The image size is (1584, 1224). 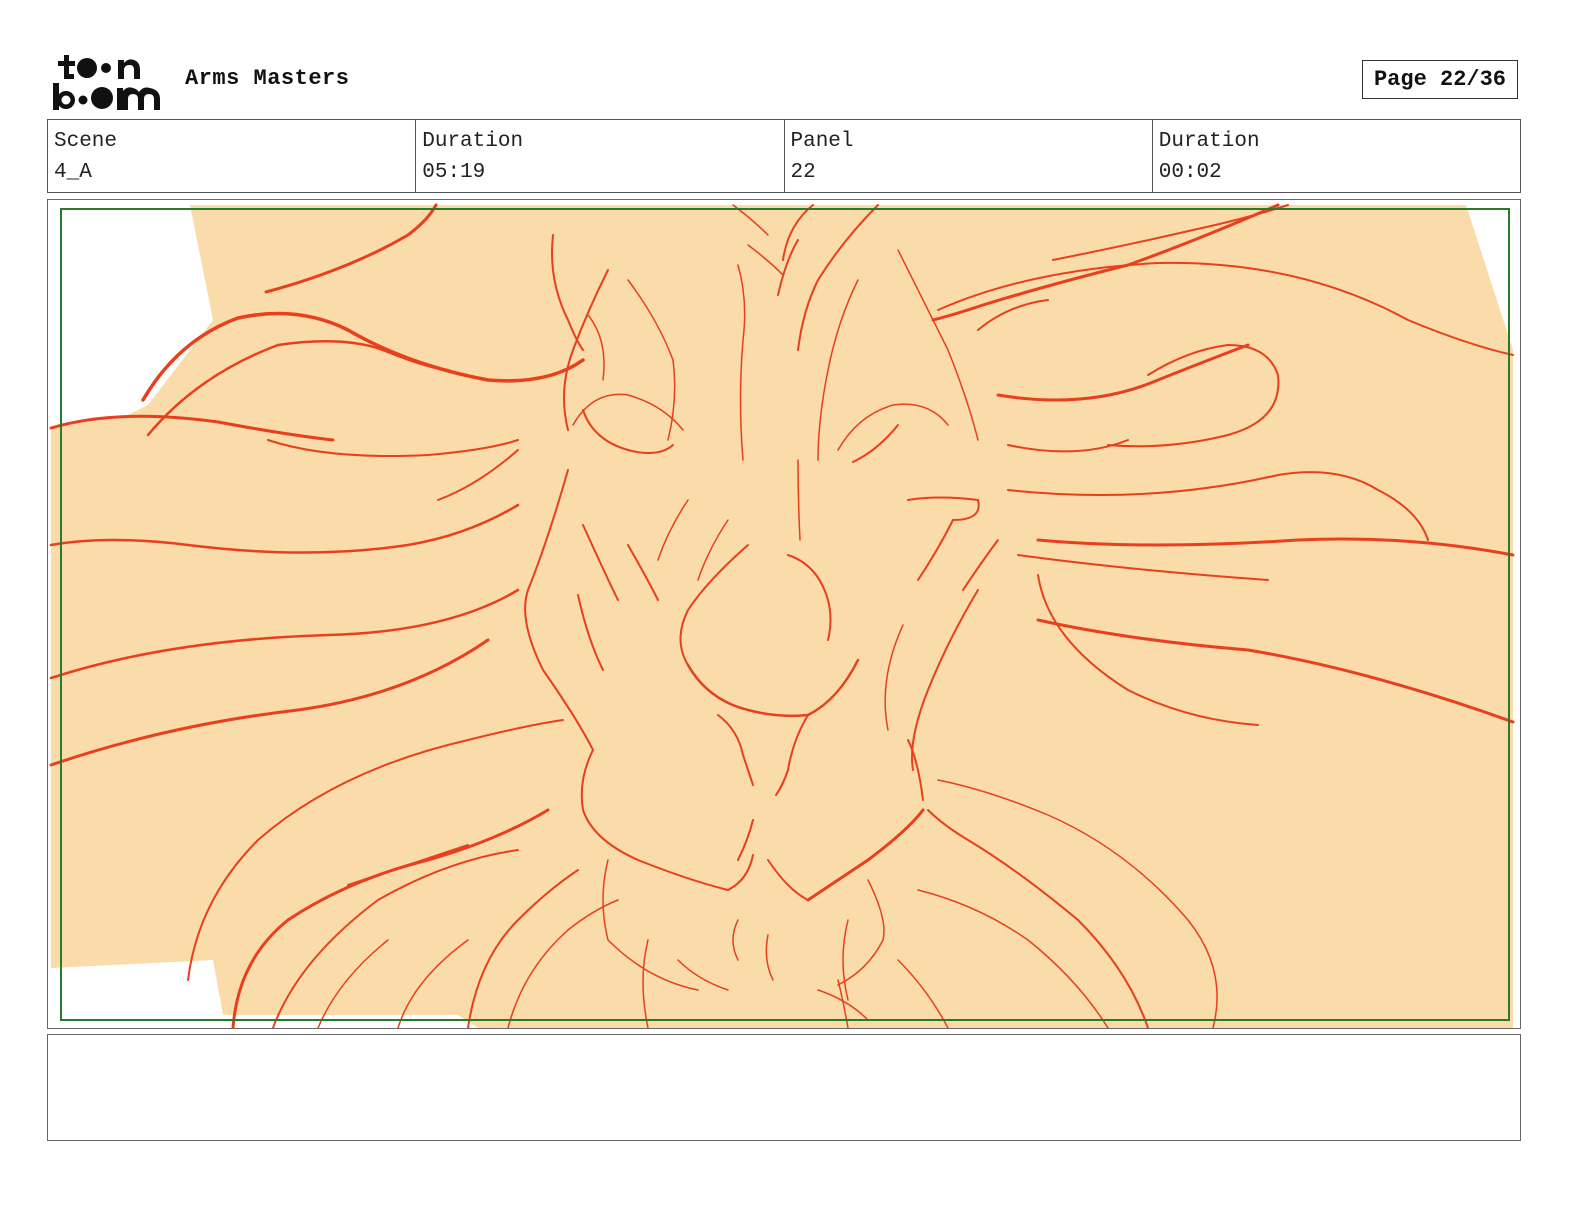 I want to click on toon-boom-logo, so click(x=108, y=82).